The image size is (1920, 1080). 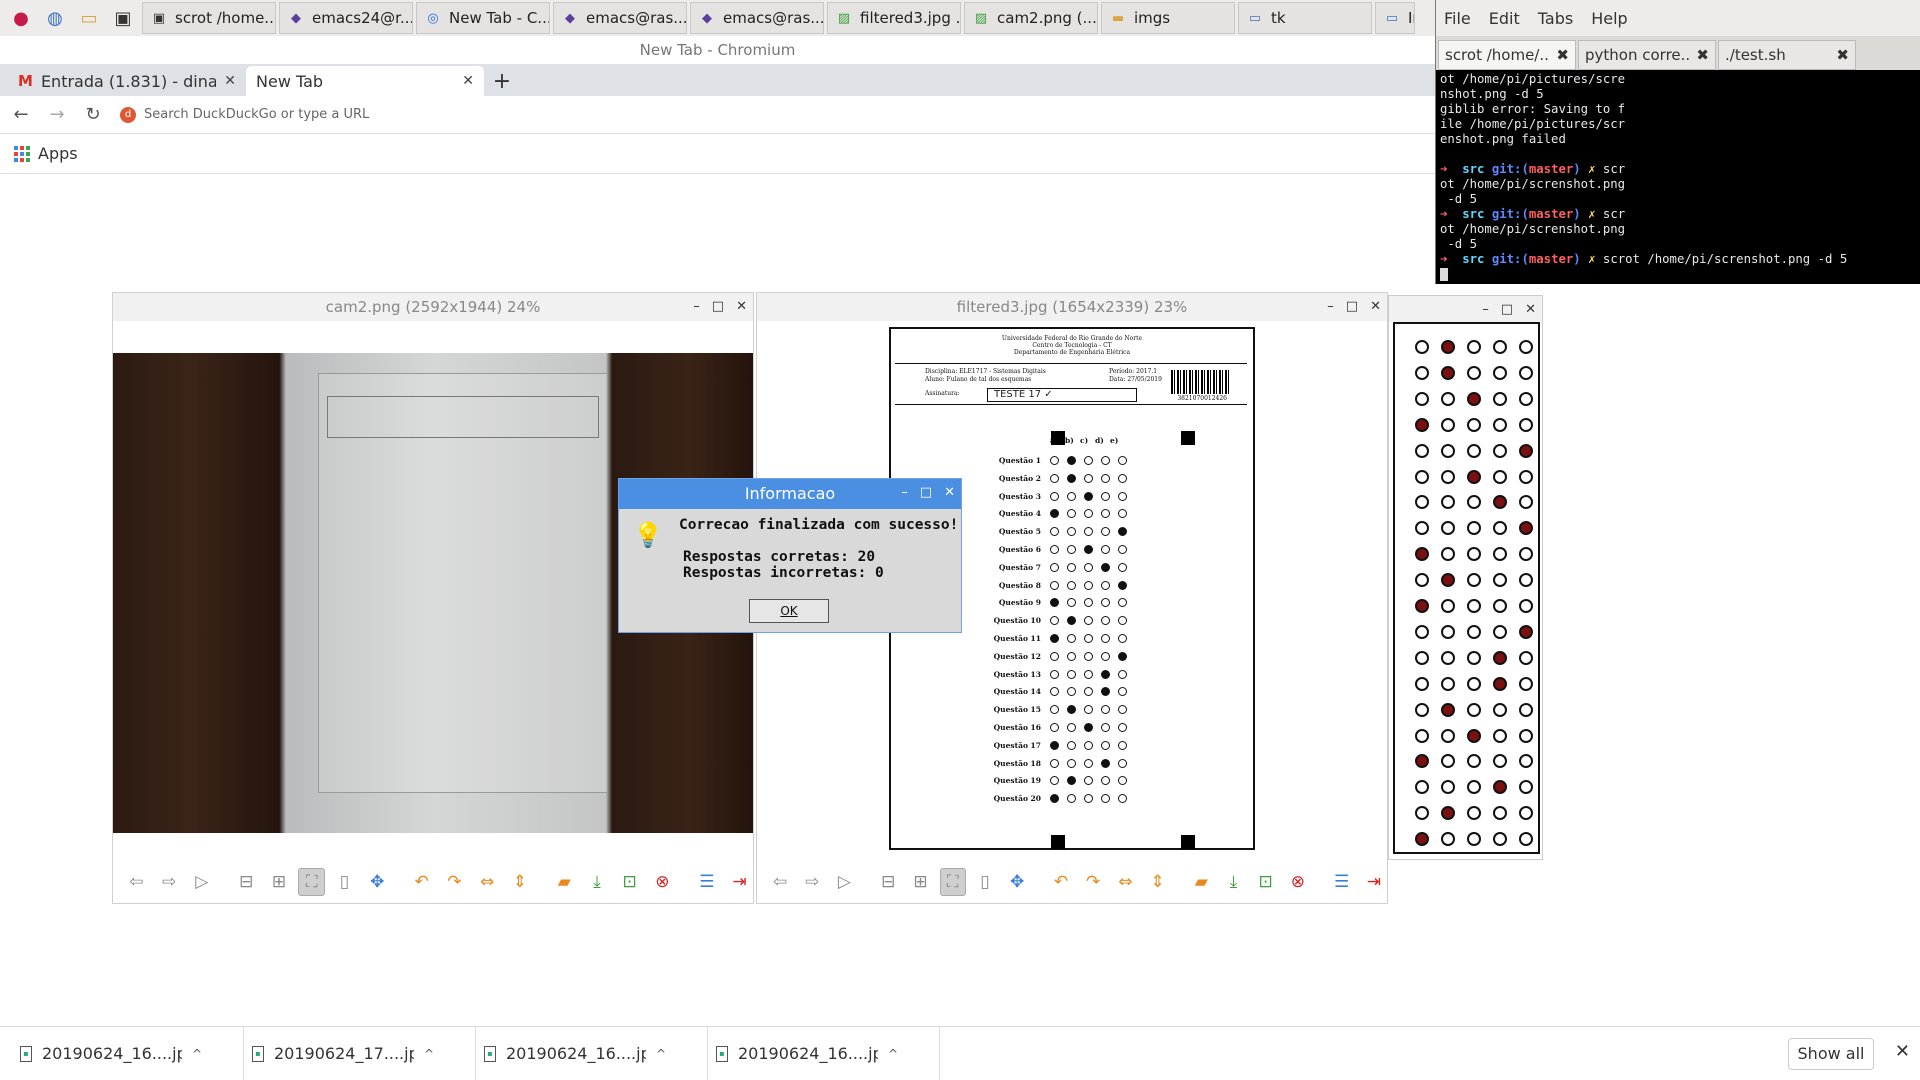 What do you see at coordinates (127, 81) in the screenshot?
I see `tab-gmail: M Entrada (1.831) - dinalivi ✕` at bounding box center [127, 81].